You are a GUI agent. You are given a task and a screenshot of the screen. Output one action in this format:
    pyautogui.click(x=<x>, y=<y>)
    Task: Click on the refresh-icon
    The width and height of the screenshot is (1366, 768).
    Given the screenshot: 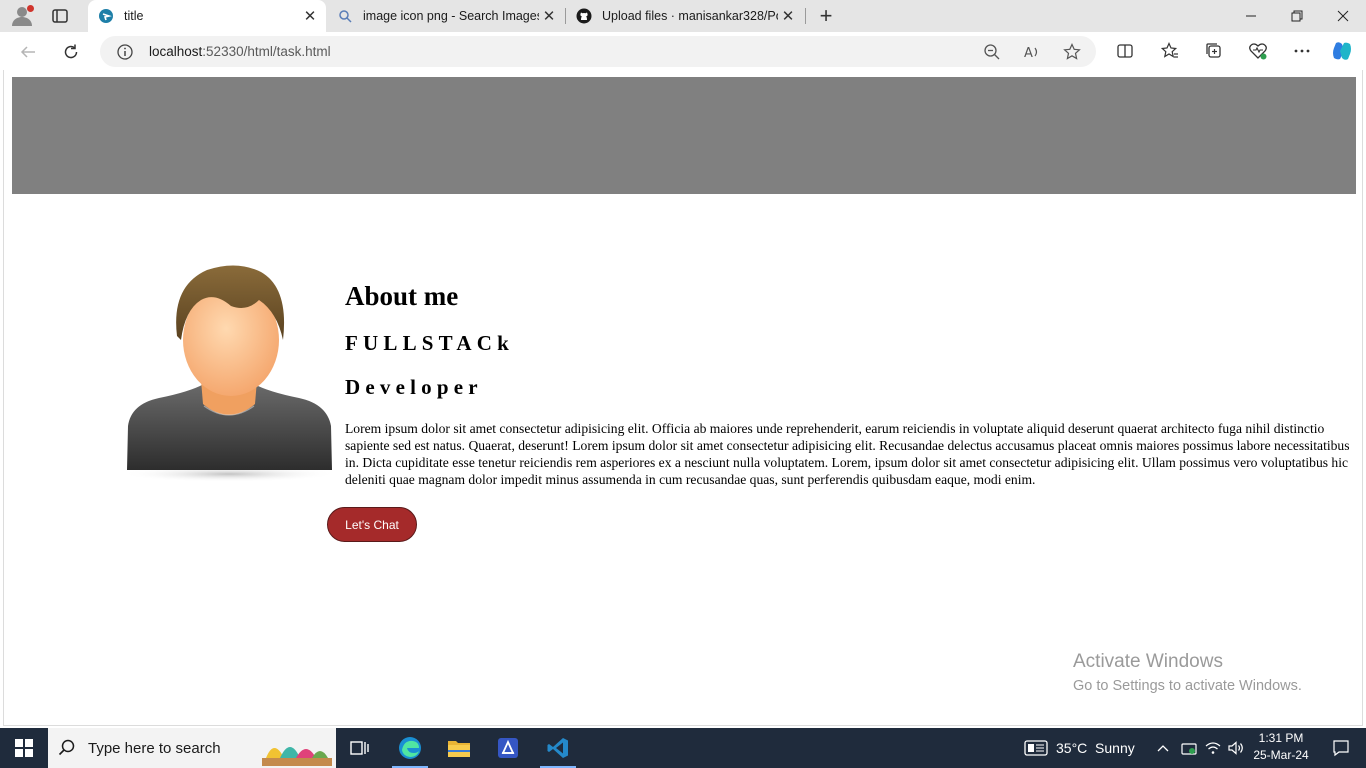 What is the action you would take?
    pyautogui.click(x=71, y=52)
    